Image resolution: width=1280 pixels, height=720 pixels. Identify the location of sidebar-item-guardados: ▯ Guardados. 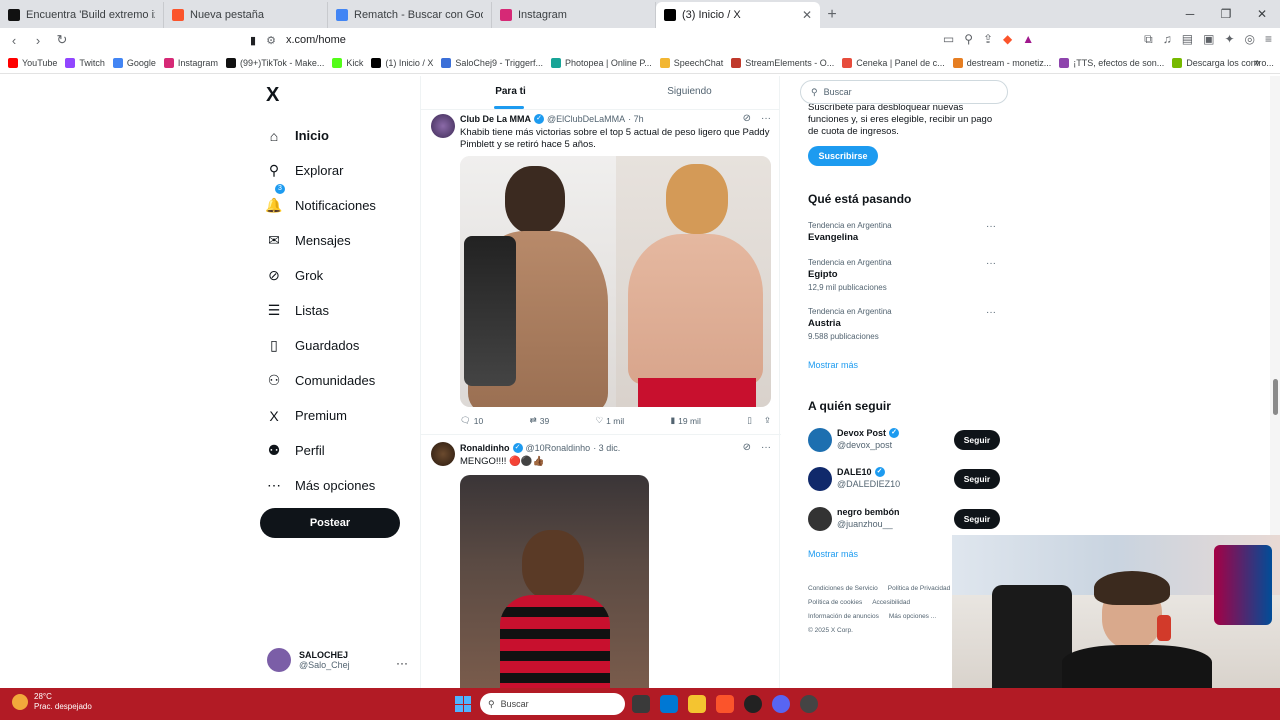
(321, 345).